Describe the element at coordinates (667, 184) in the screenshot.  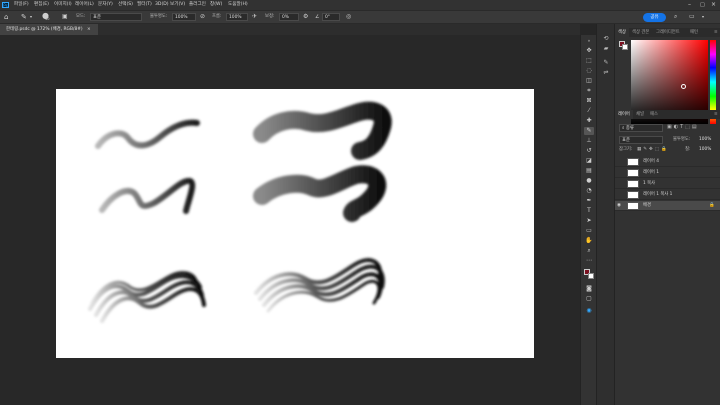
I see `layer-row: 1 복사` at that location.